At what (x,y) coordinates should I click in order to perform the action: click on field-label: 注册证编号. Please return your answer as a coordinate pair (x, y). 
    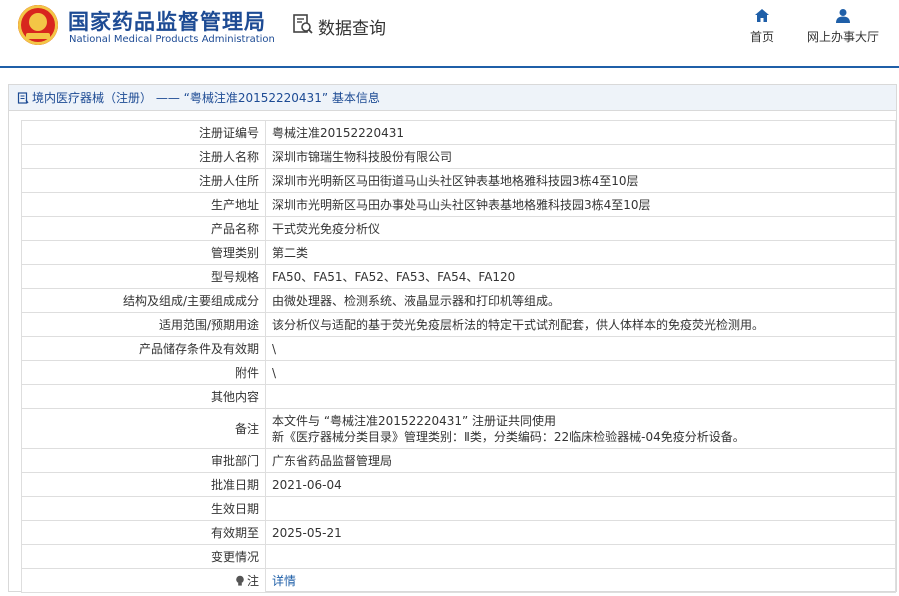
    Looking at the image, I should click on (143, 132).